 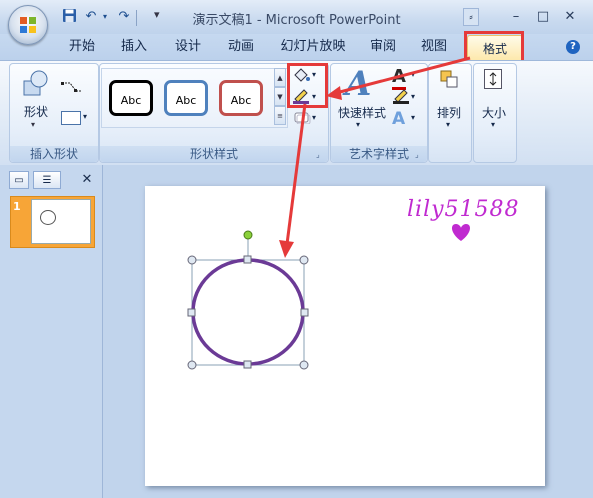 What do you see at coordinates (413, 96) in the screenshot?
I see `text-outline-dropdown-icon: ▾` at bounding box center [413, 96].